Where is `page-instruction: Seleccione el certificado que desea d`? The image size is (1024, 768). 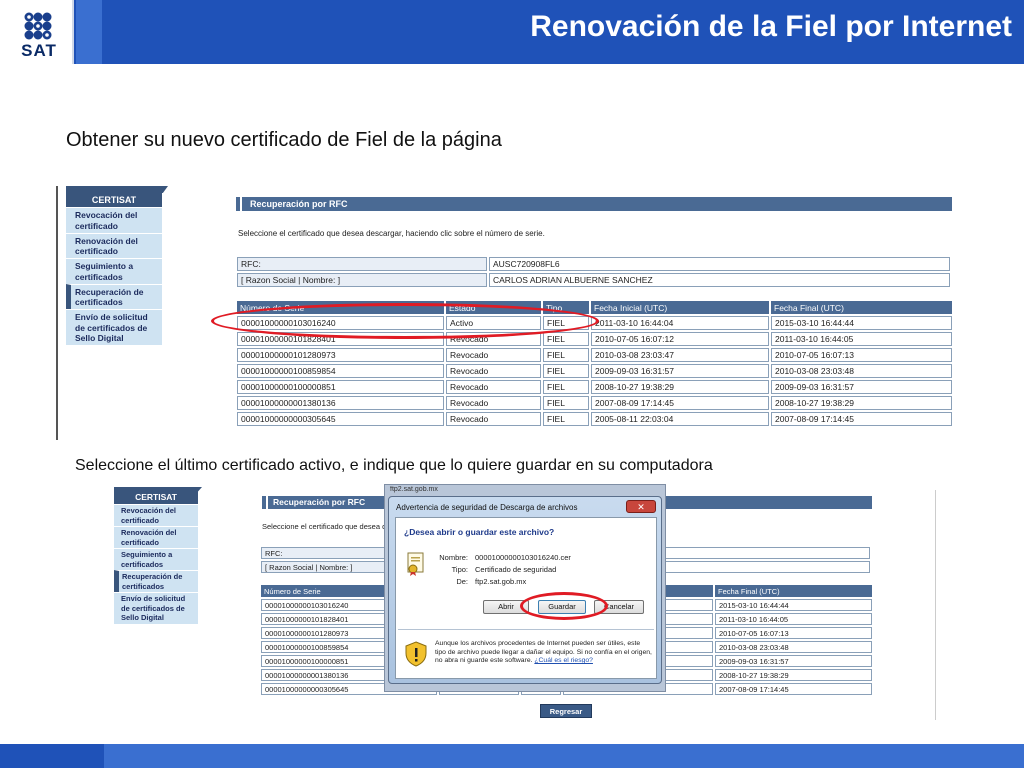
page-instruction: Seleccione el certificado que desea d is located at coordinates (324, 526).